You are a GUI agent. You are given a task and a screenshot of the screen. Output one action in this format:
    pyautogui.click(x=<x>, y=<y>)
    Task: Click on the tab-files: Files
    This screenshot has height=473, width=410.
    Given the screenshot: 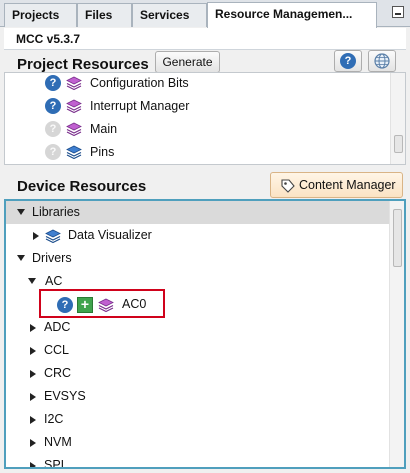 What is the action you would take?
    pyautogui.click(x=104, y=15)
    